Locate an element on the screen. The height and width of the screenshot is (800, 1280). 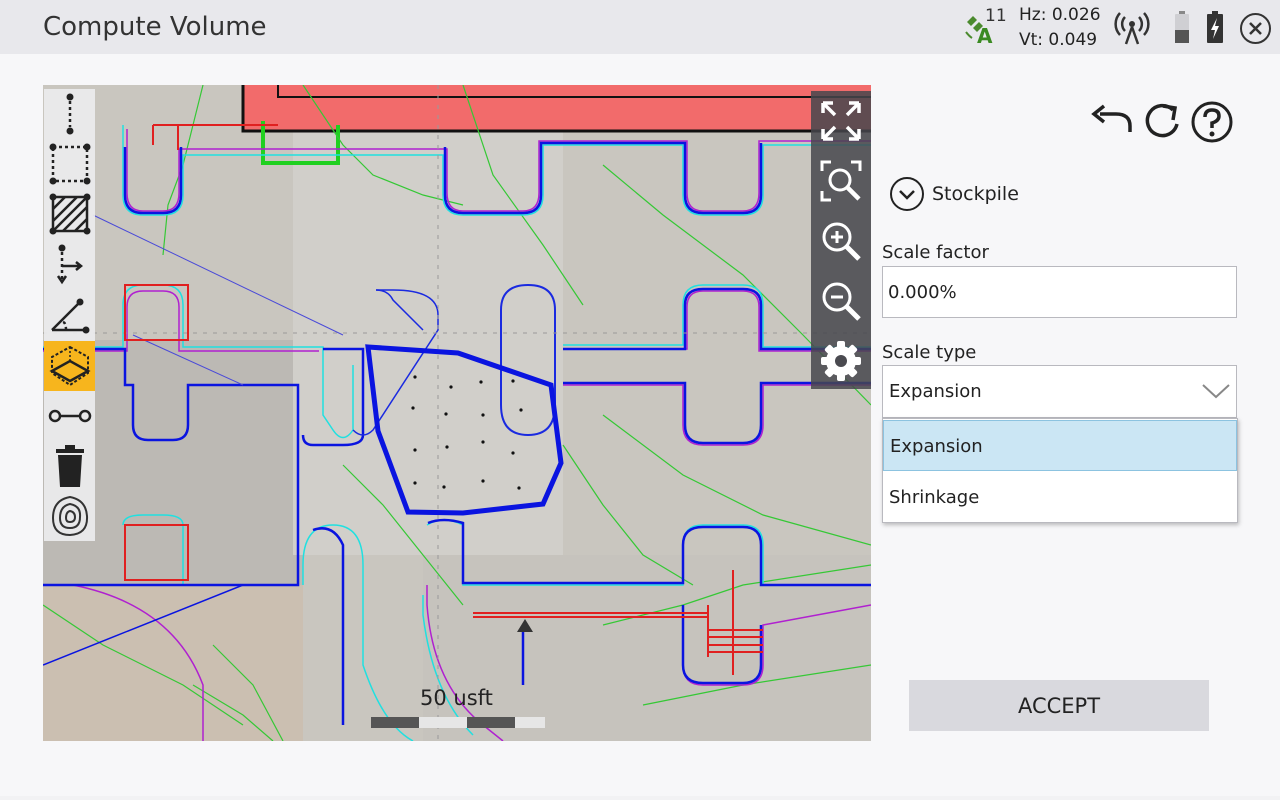
page-title: Compute Volume is located at coordinates (155, 27).